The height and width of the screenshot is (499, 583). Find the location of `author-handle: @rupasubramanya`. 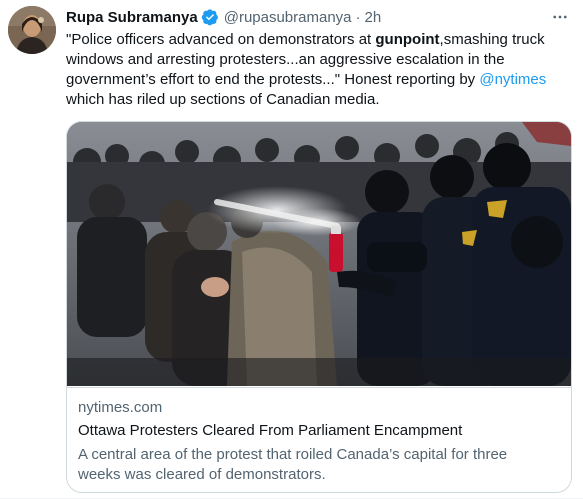

author-handle: @rupasubramanya is located at coordinates (288, 17).